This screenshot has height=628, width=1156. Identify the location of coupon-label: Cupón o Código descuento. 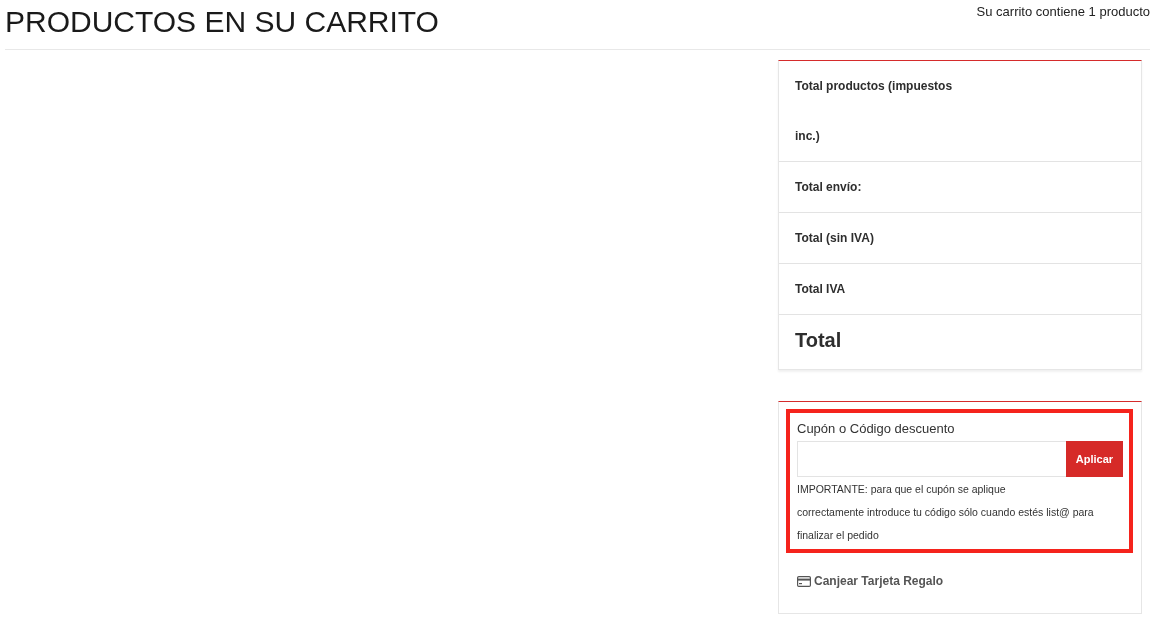
(876, 429).